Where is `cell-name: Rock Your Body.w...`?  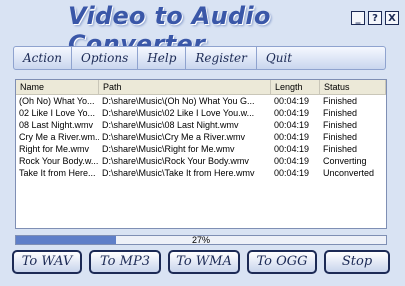 cell-name: Rock Your Body.w... is located at coordinates (59, 161).